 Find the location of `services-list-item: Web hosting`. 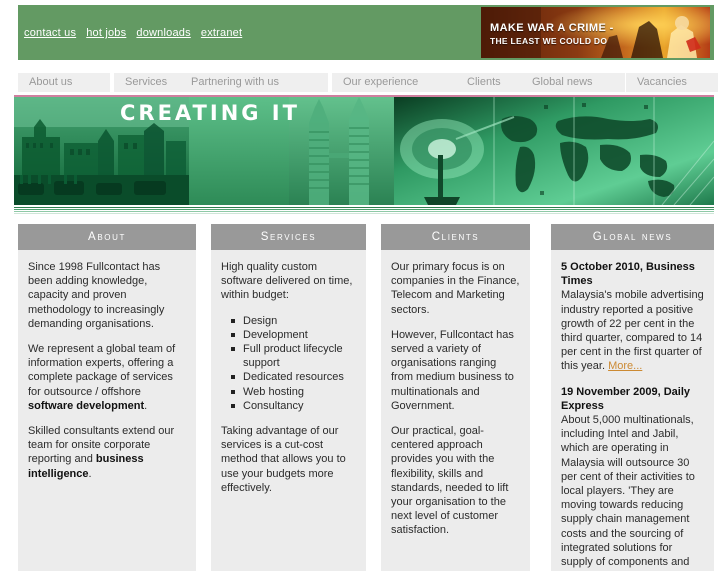

services-list-item: Web hosting is located at coordinates (293, 392).